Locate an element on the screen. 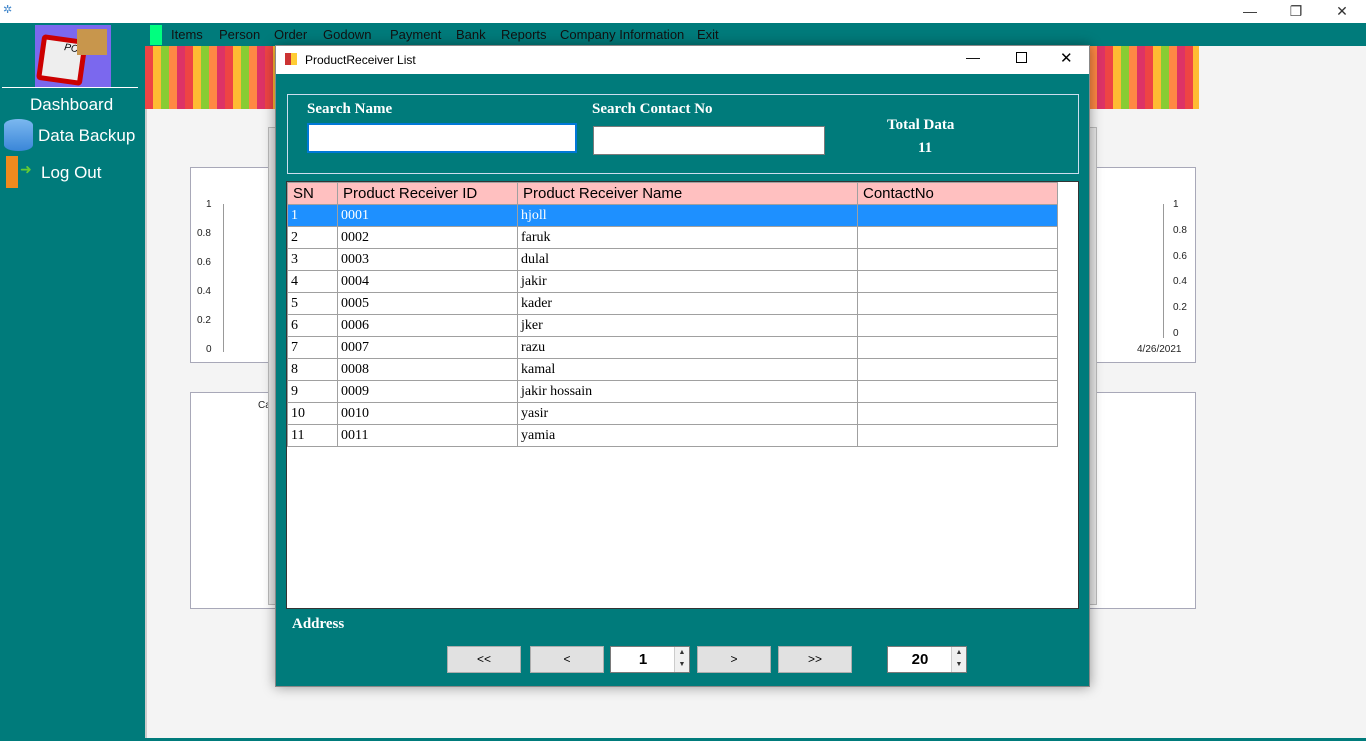 This screenshot has height=741, width=1366. y-tick: 0.8 is located at coordinates (204, 233).